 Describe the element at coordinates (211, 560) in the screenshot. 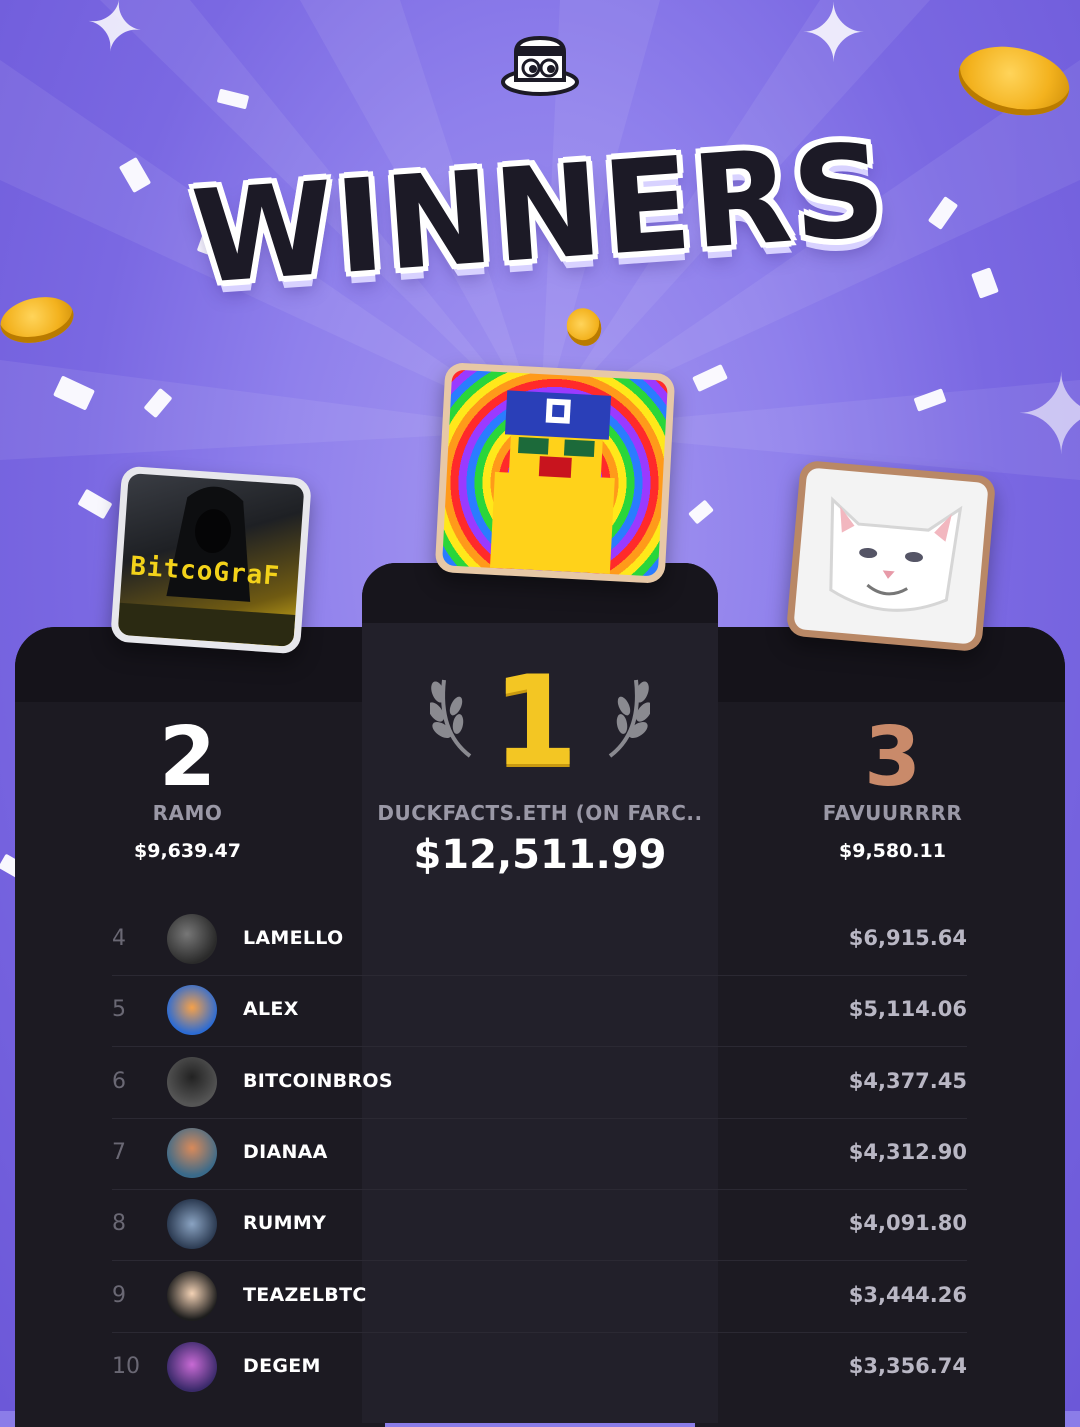

I see `avatar-second-place: BitcoGraF` at that location.